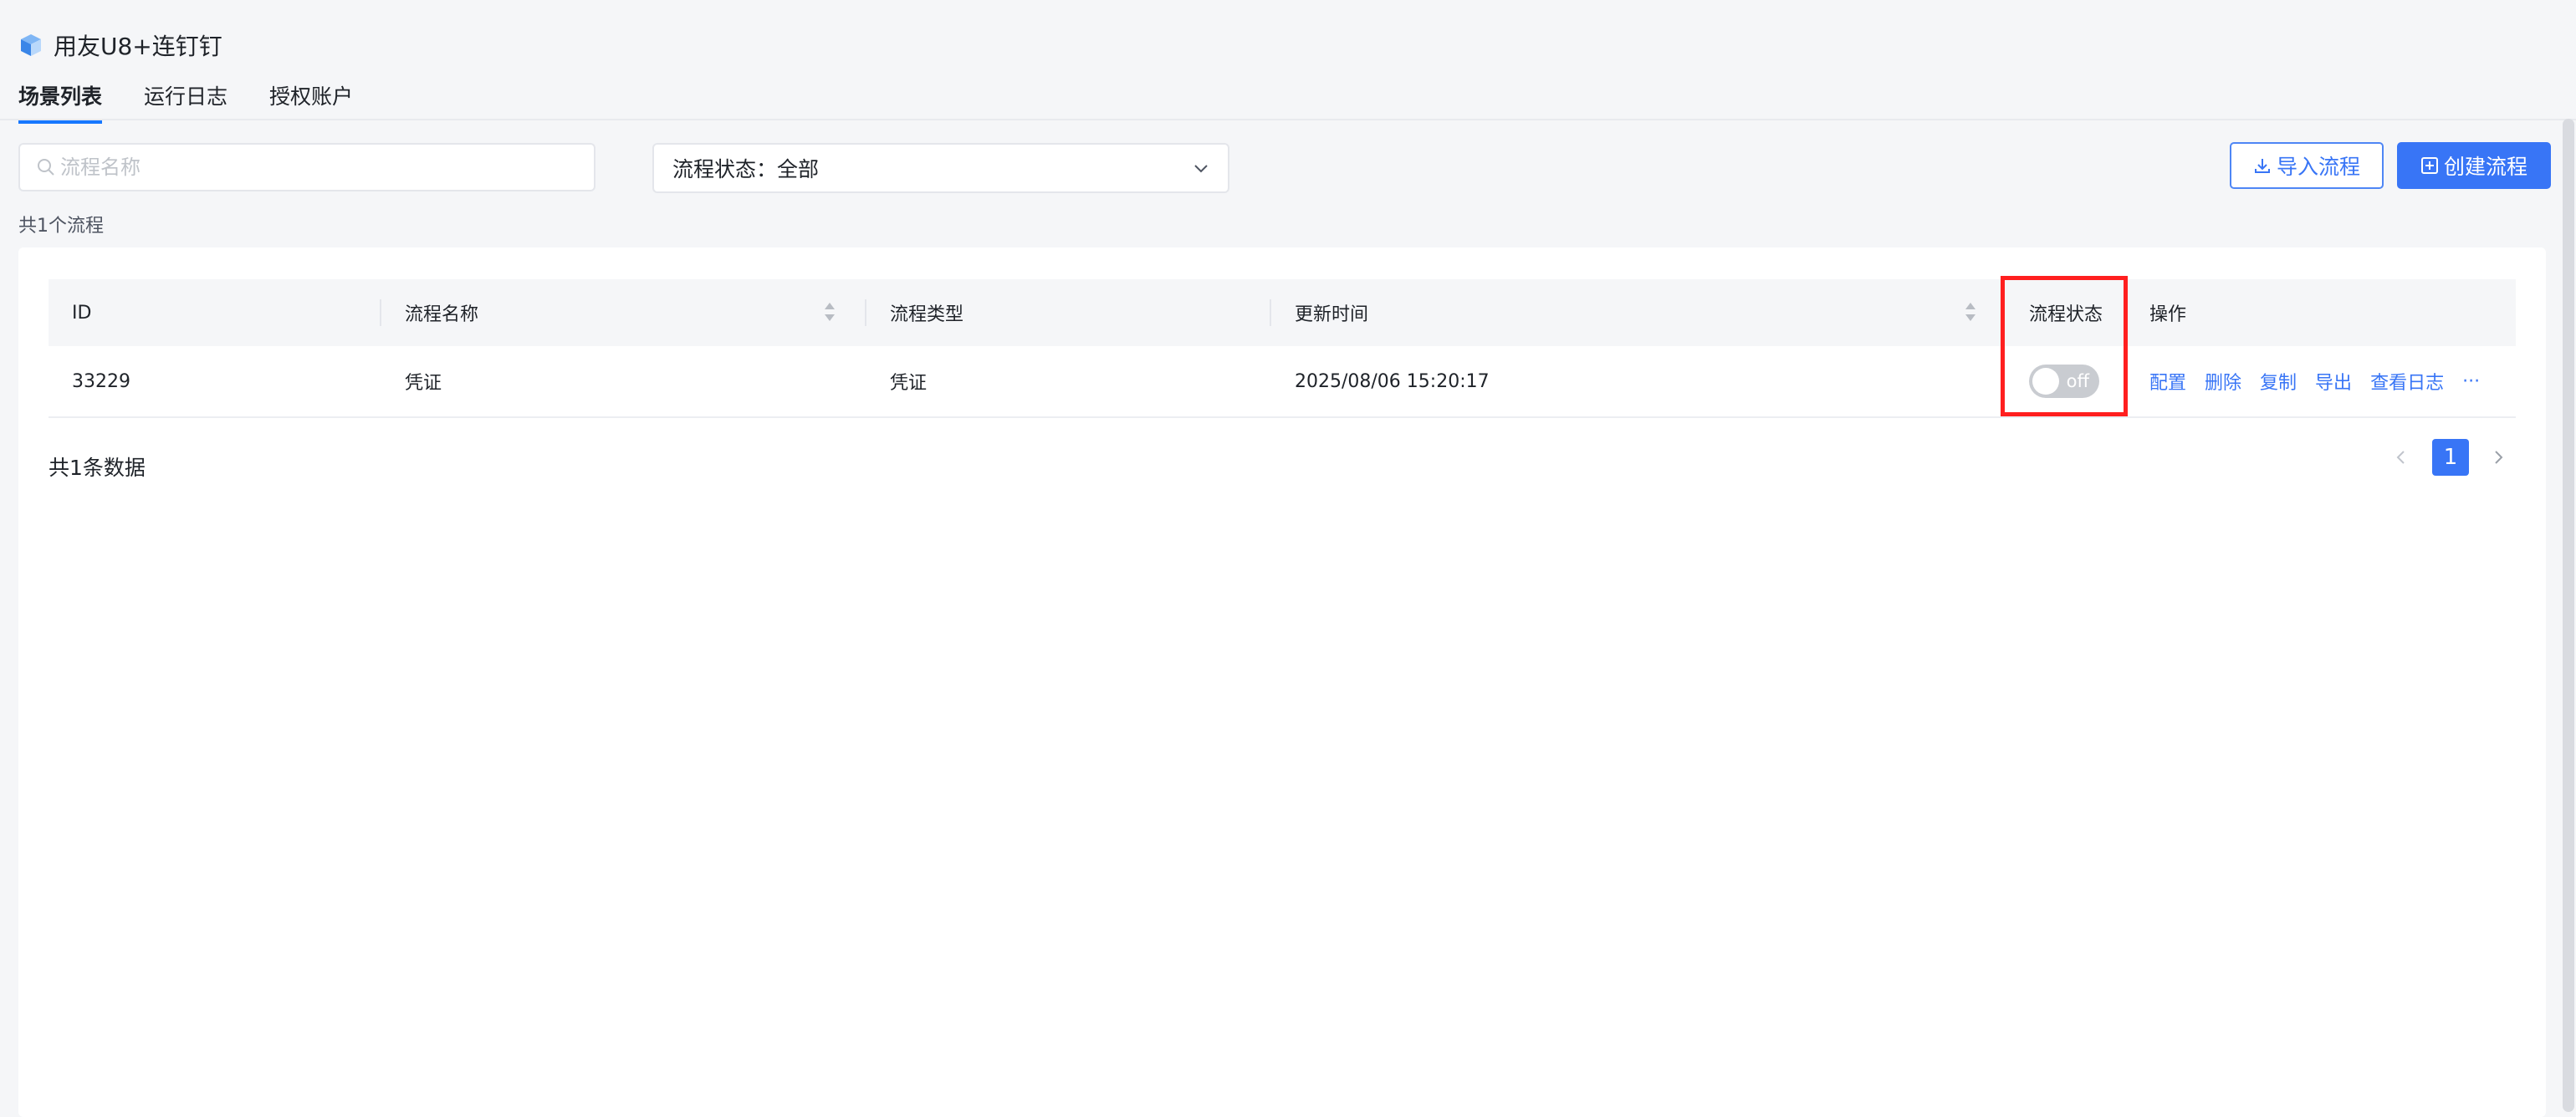  What do you see at coordinates (97, 468) in the screenshot?
I see `total-records: 共1条数据` at bounding box center [97, 468].